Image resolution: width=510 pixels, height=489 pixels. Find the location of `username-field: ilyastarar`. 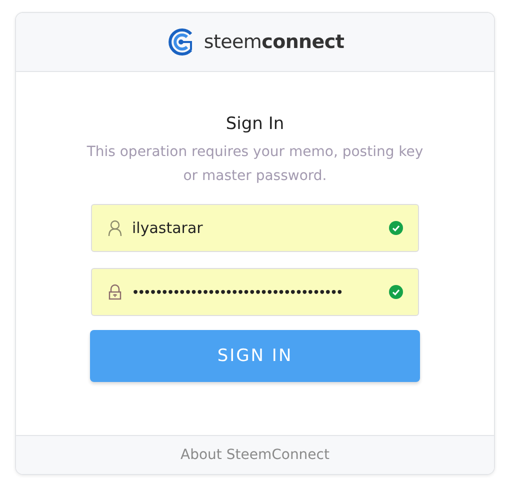

username-field: ilyastarar is located at coordinates (255, 228).